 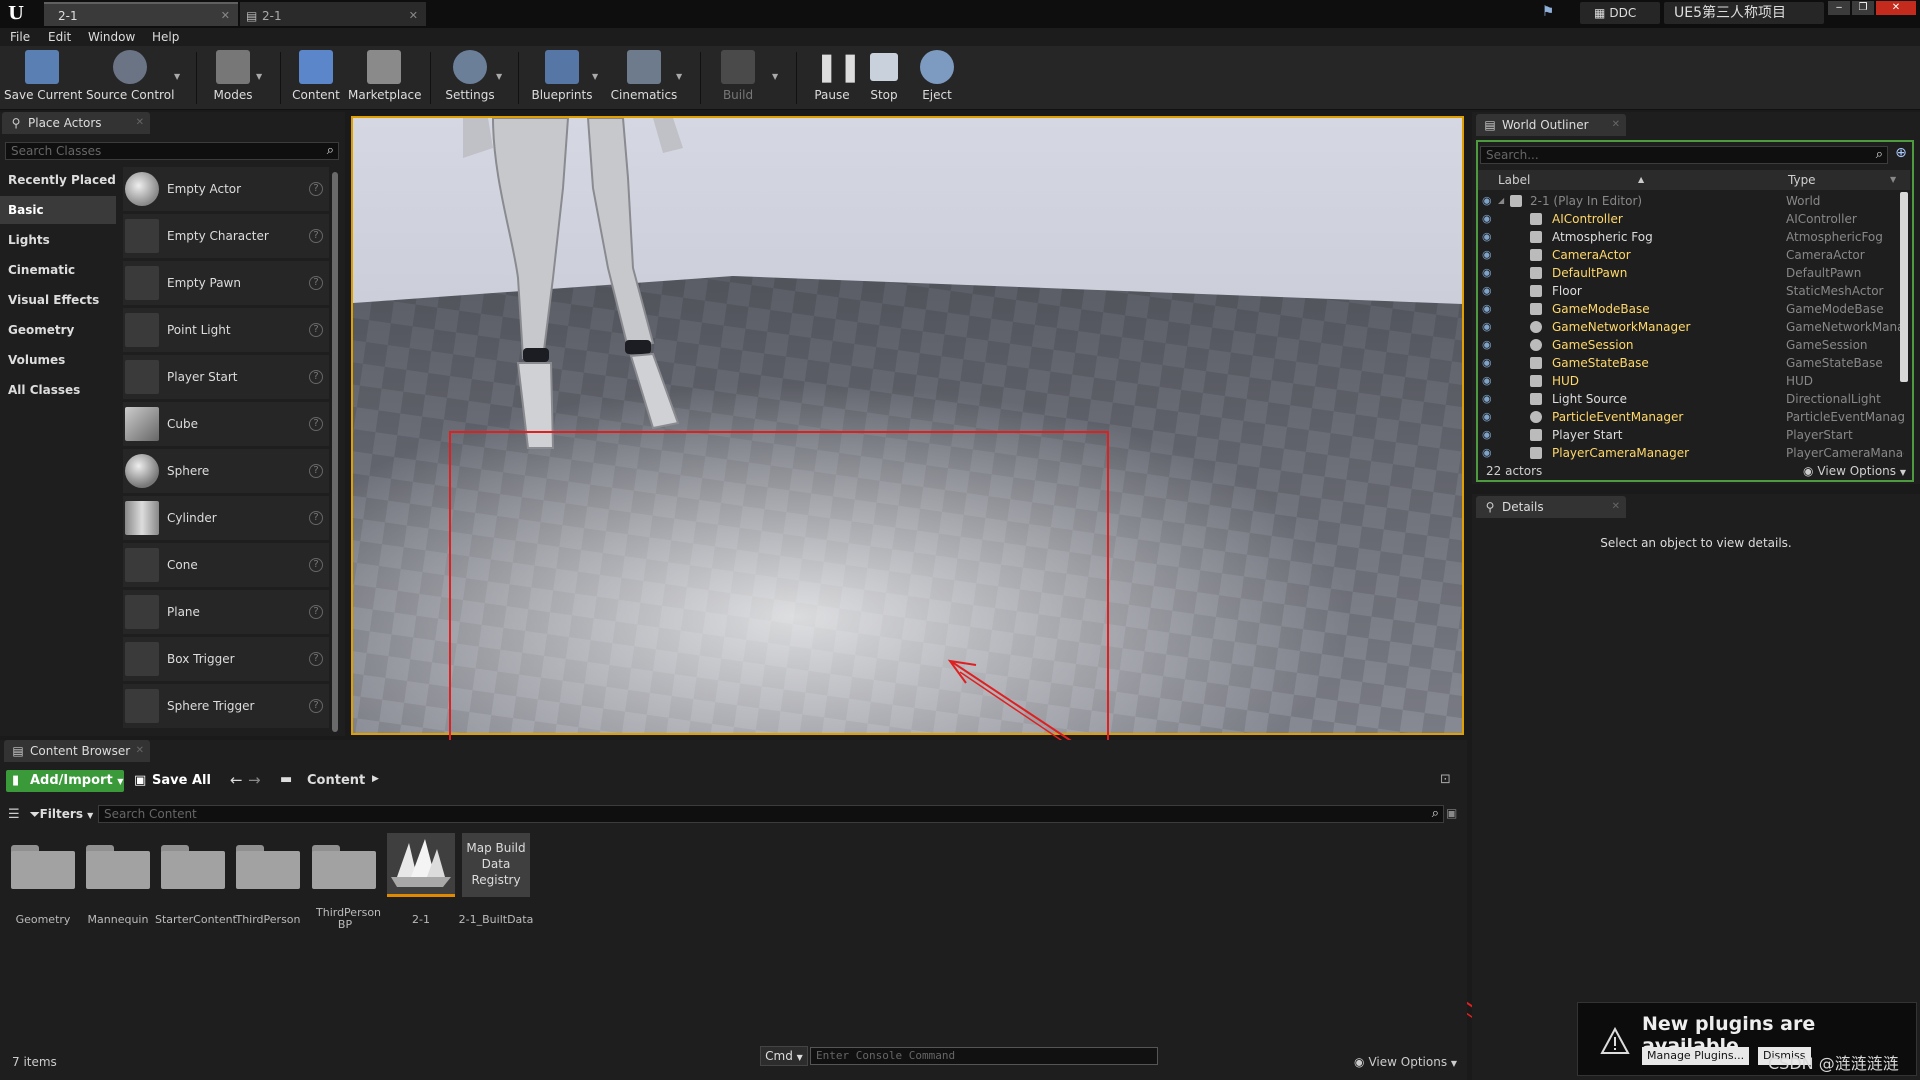 I want to click on chevron-right-icon: ▶, so click(x=375, y=779).